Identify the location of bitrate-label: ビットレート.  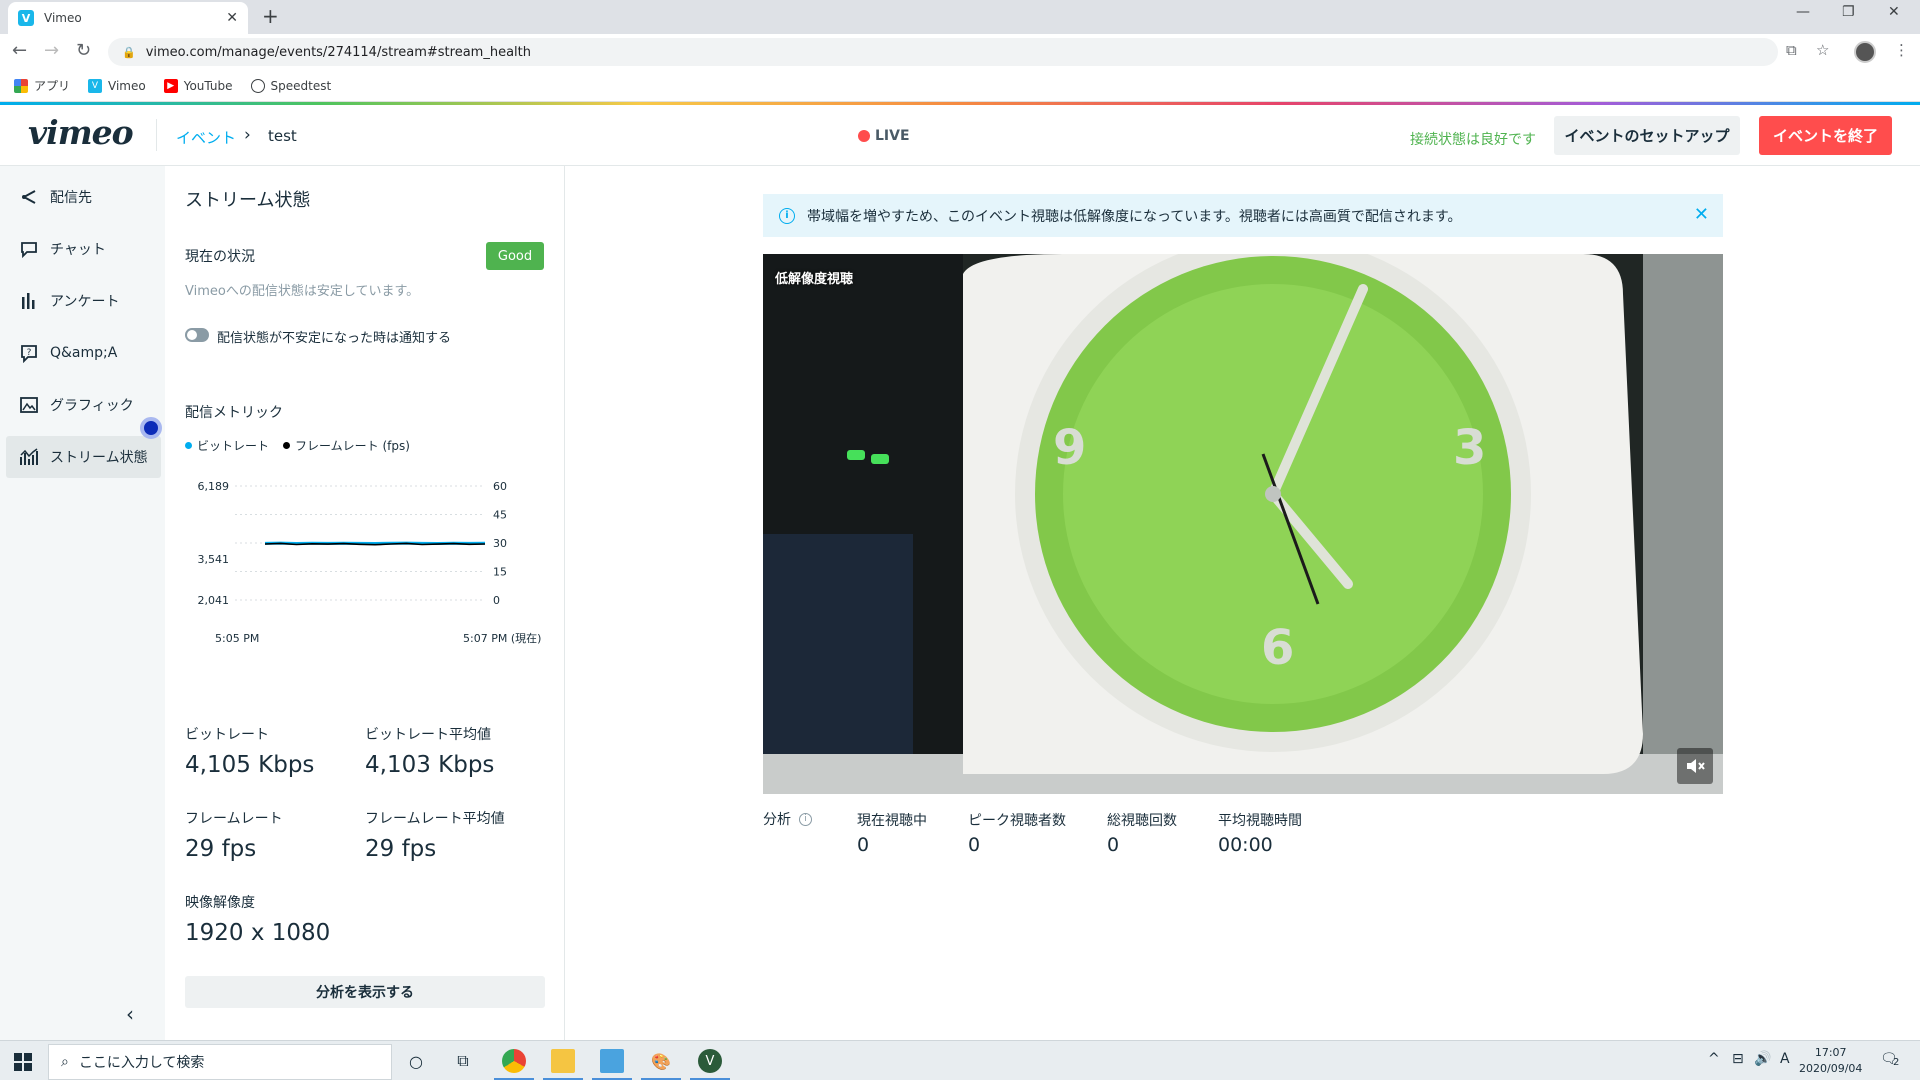
(227, 735).